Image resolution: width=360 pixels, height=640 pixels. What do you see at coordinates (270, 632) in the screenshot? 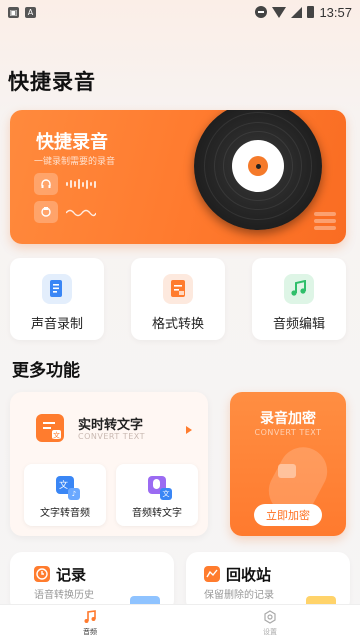
I see `nav-label-settings: 设置` at bounding box center [270, 632].